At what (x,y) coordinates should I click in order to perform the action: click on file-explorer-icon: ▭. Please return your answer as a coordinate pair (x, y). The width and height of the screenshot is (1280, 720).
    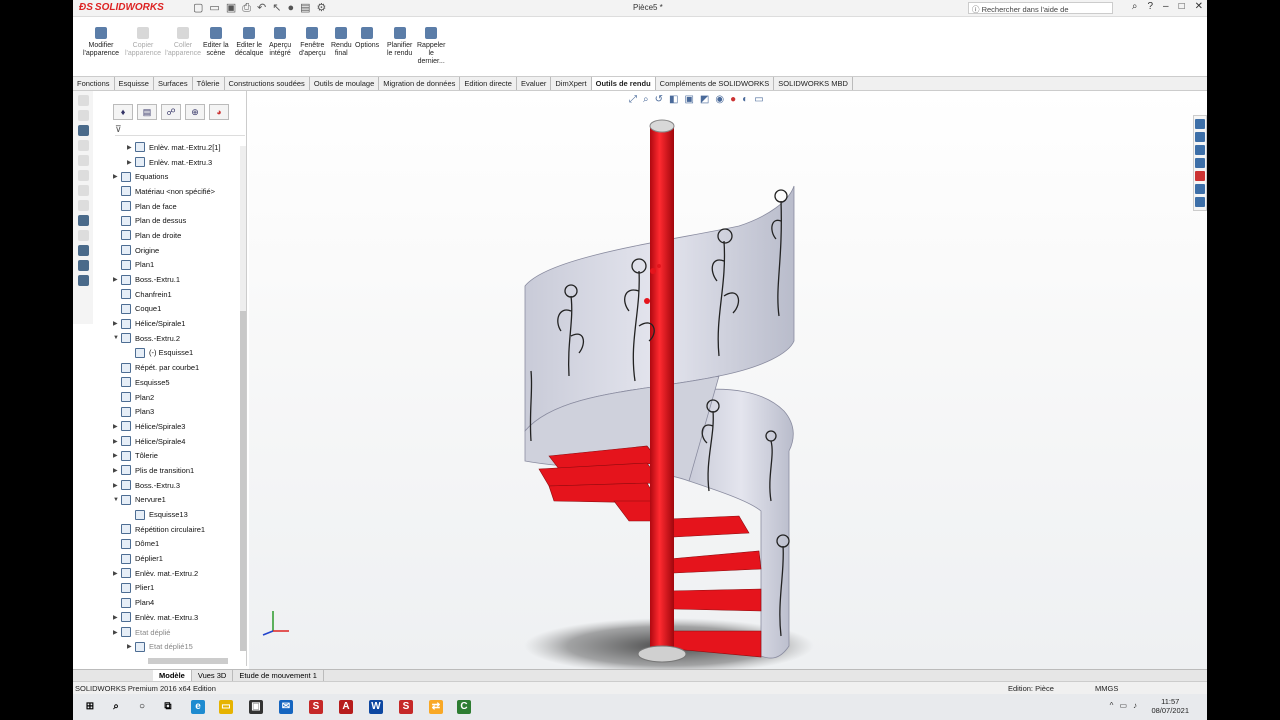
    Looking at the image, I should click on (226, 707).